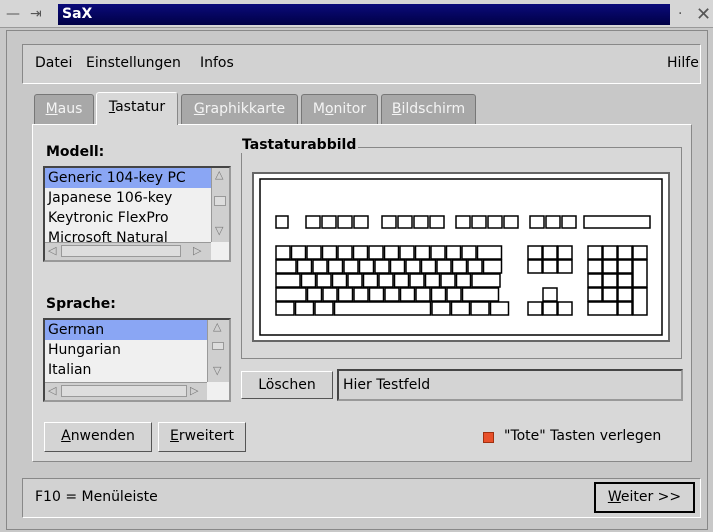 Image resolution: width=713 pixels, height=532 pixels. I want to click on language-hscrollbar: ◁ ▷, so click(126, 391).